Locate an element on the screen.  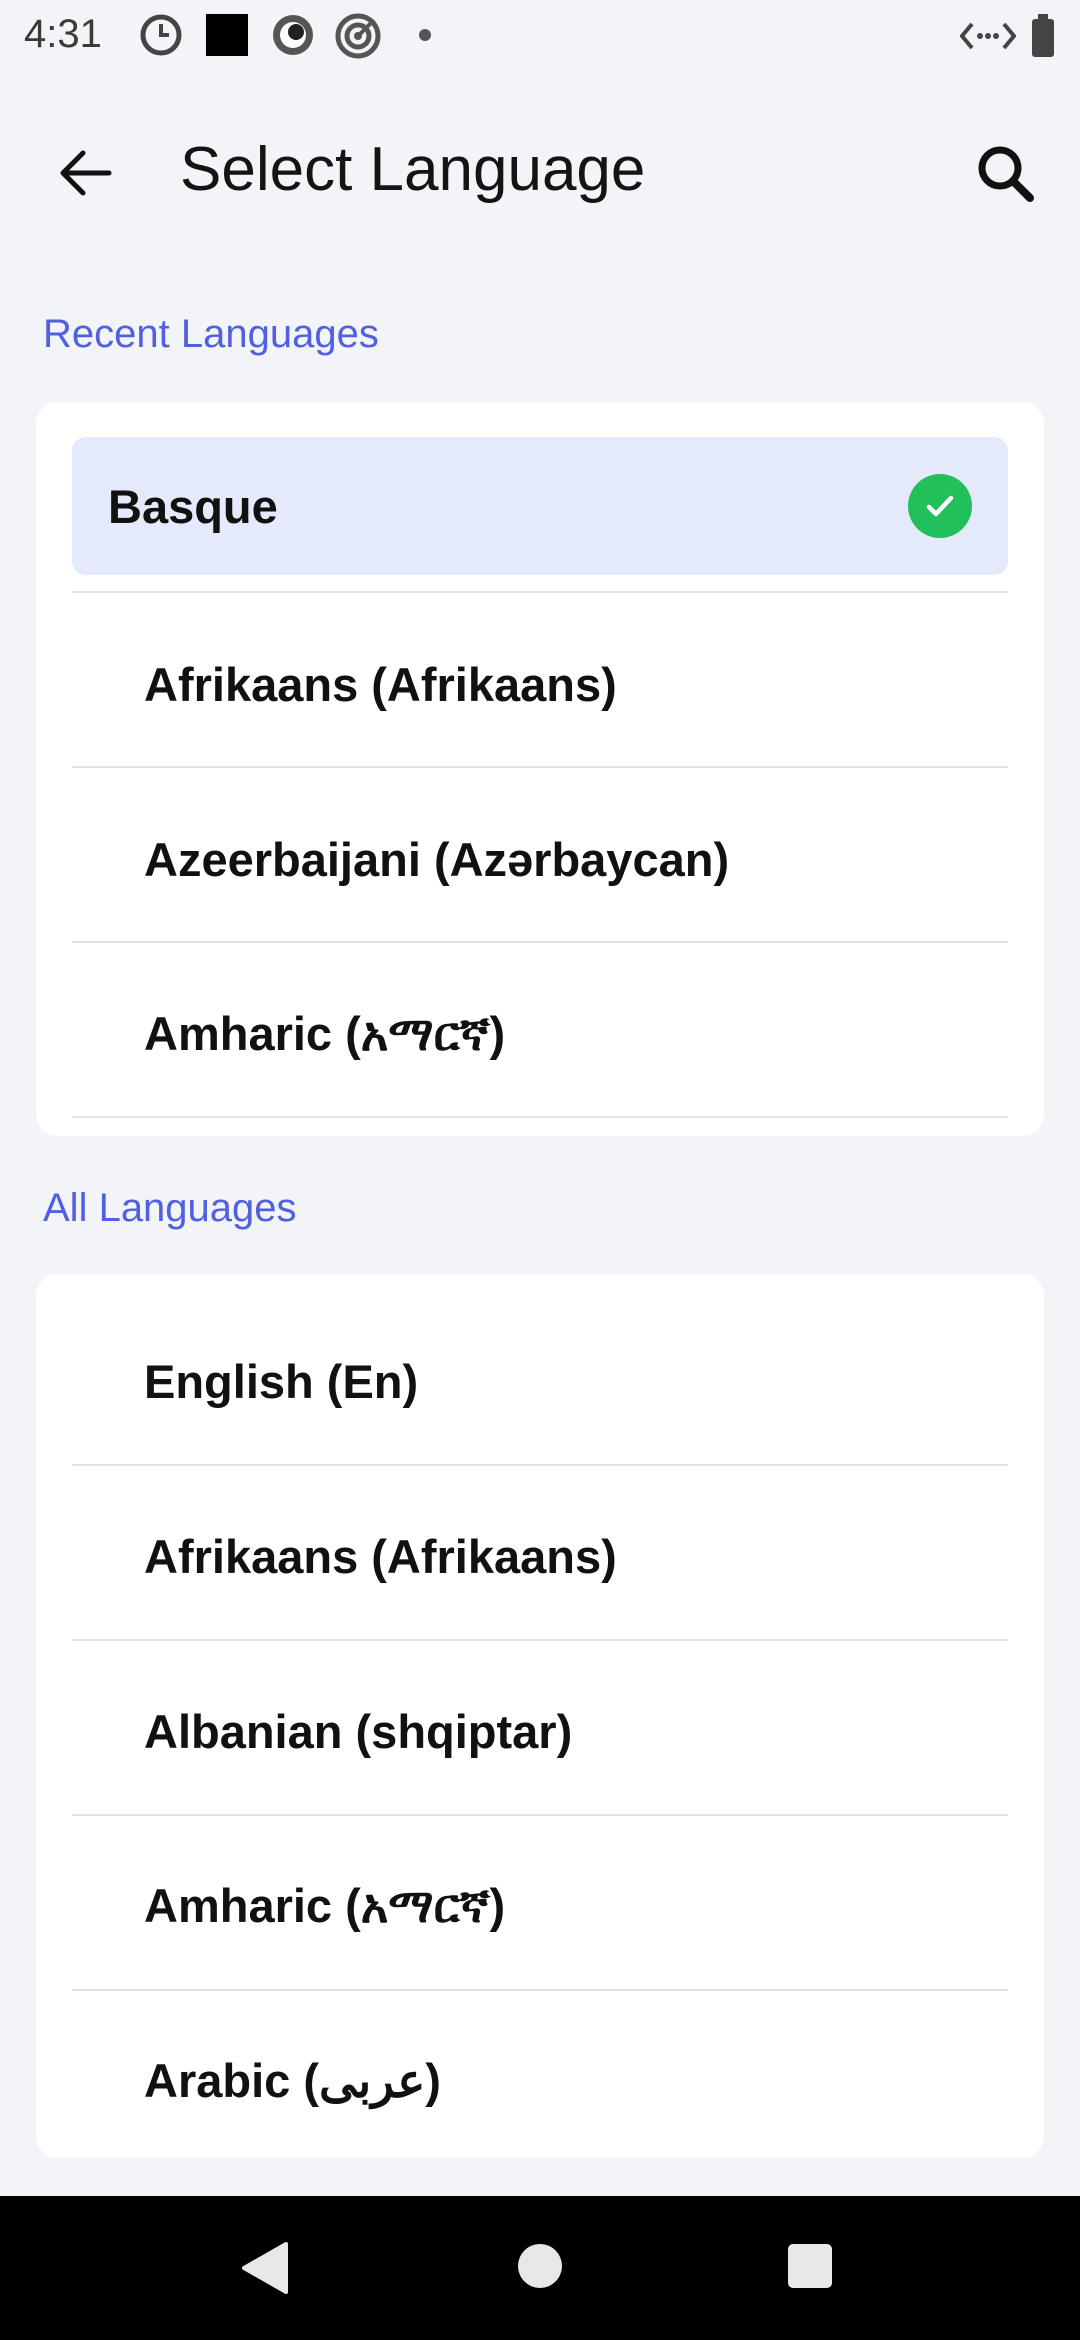
triangle-back-icon is located at coordinates (265, 2268).